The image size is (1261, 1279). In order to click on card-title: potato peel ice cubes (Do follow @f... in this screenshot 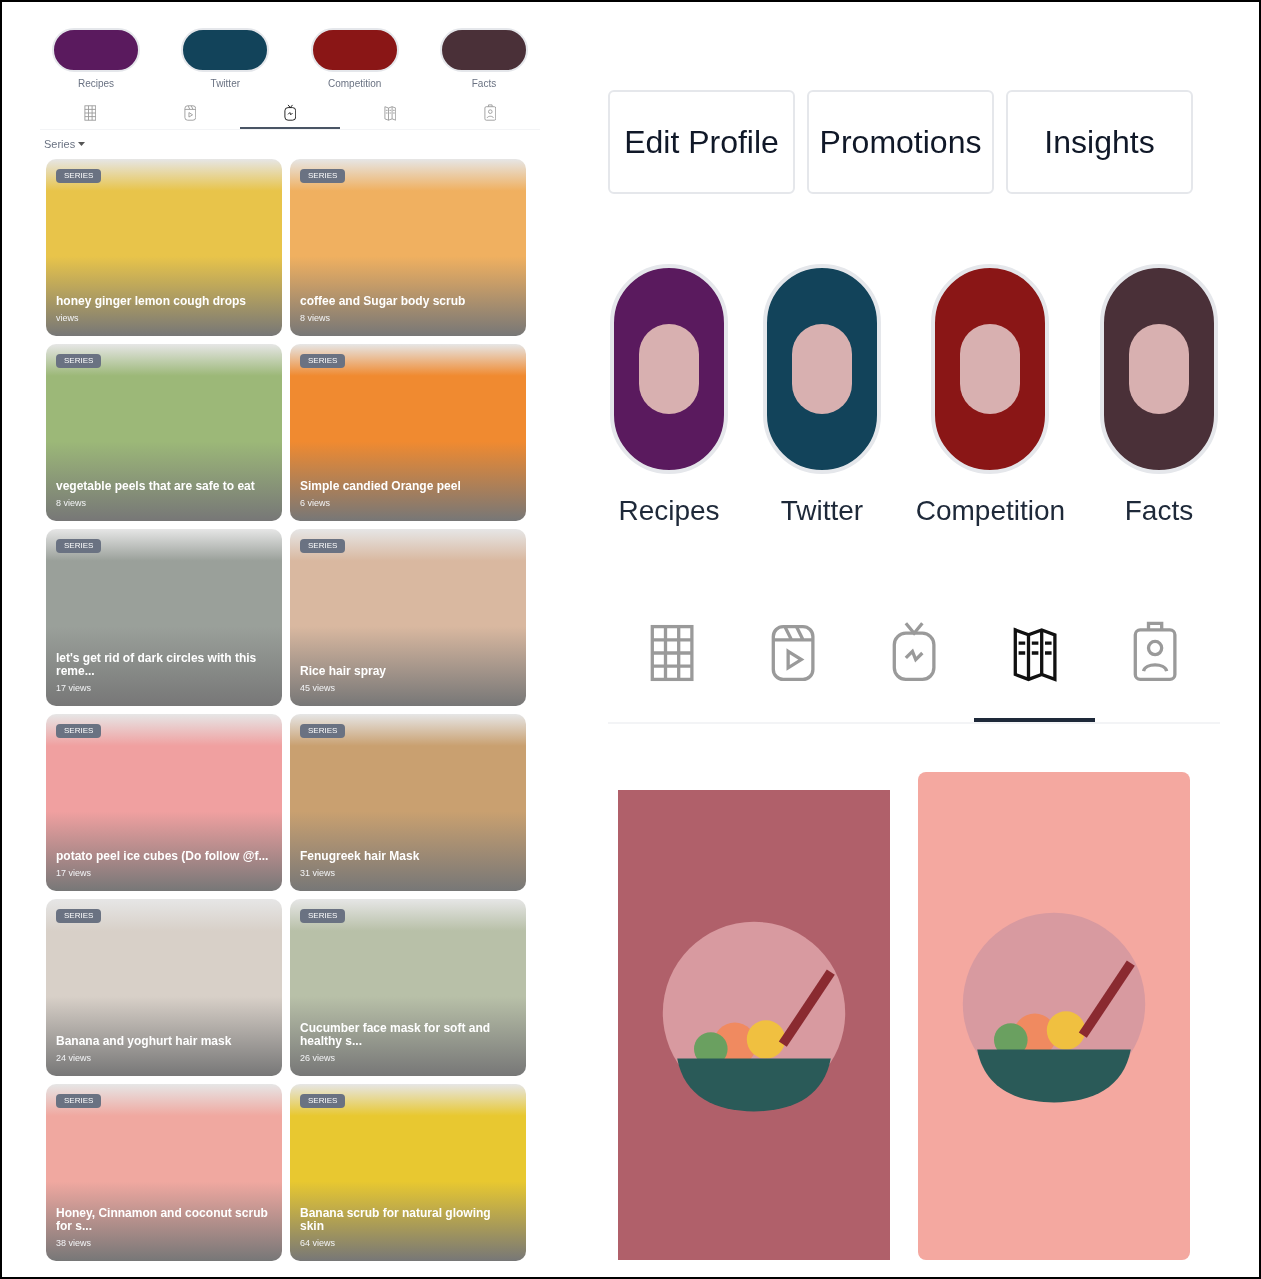, I will do `click(163, 856)`.